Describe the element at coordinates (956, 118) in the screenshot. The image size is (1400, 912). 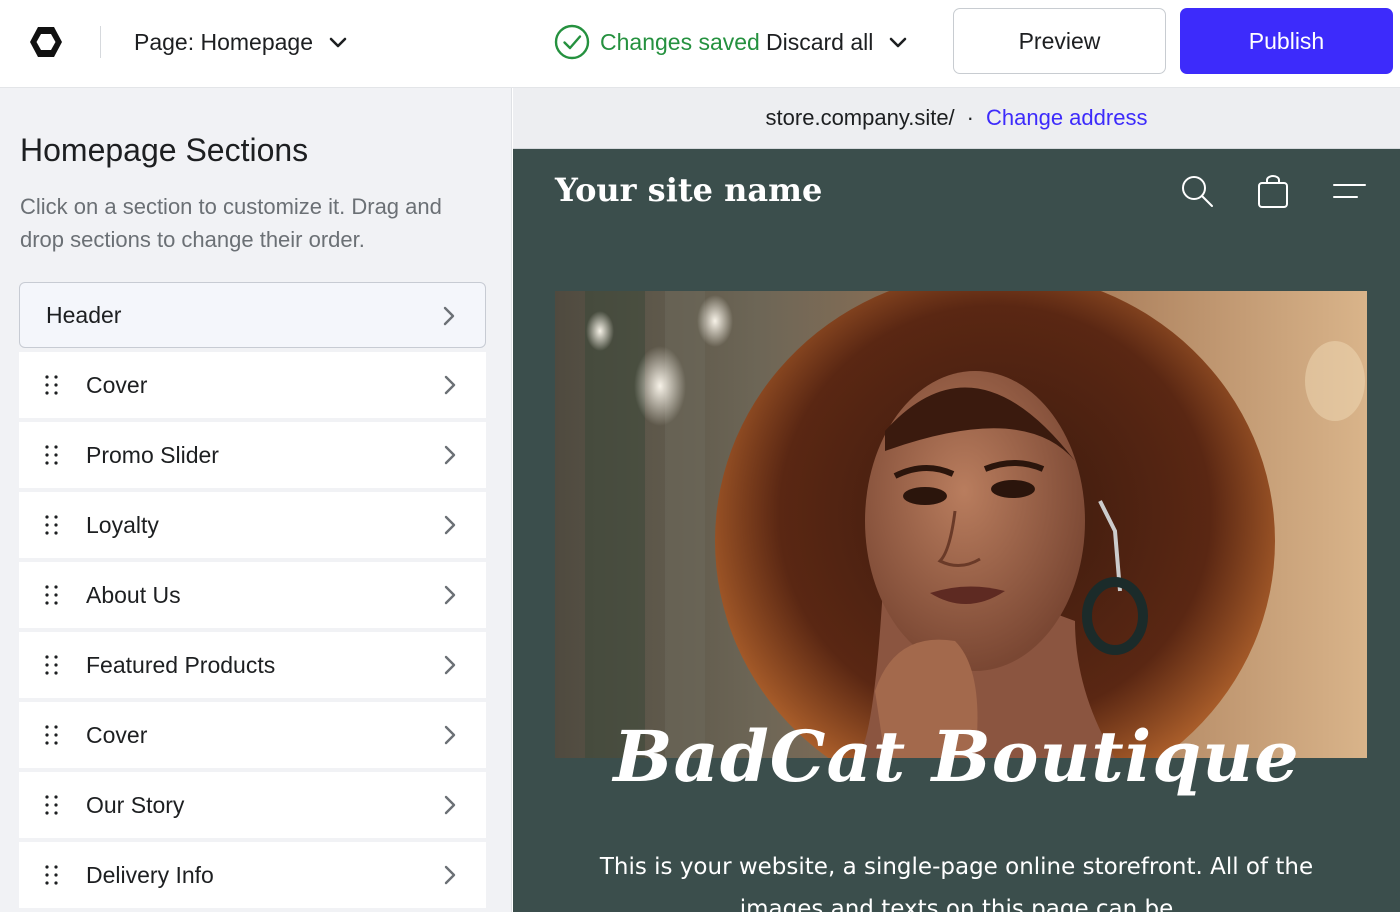
I see `site-address-bar: store.company.site/ · Change address` at that location.